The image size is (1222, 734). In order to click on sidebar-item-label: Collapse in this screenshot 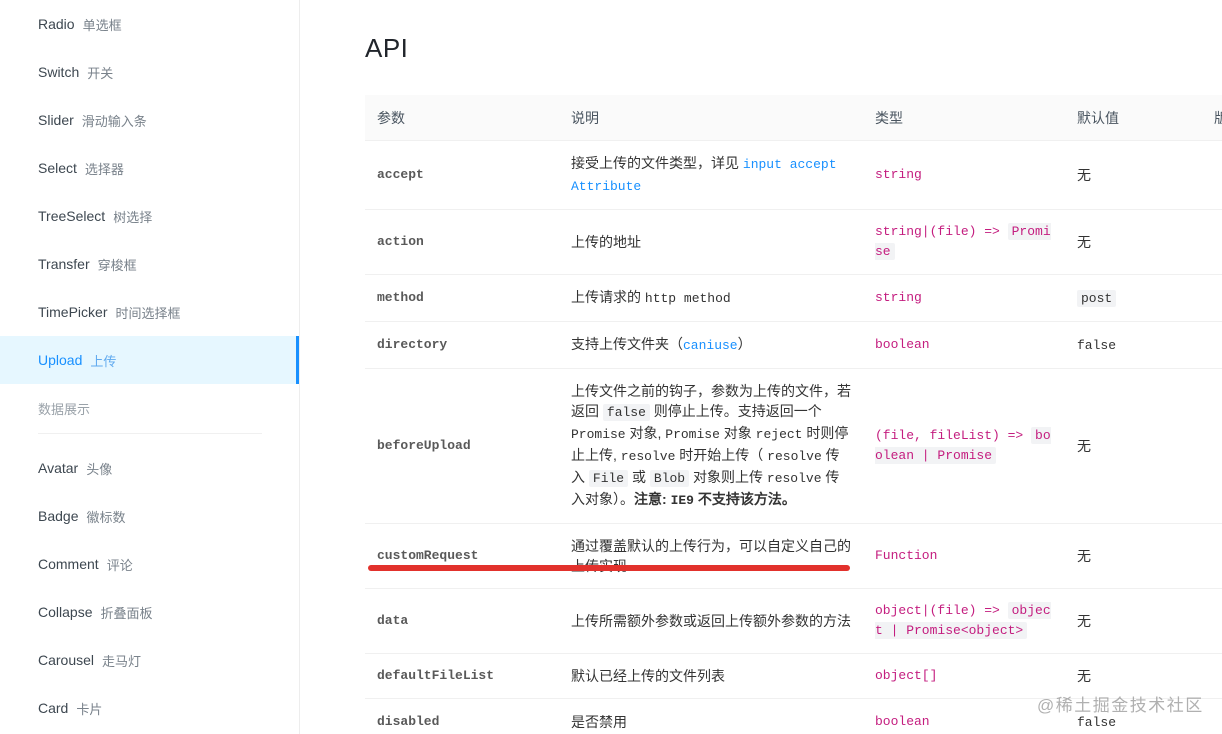, I will do `click(65, 612)`.